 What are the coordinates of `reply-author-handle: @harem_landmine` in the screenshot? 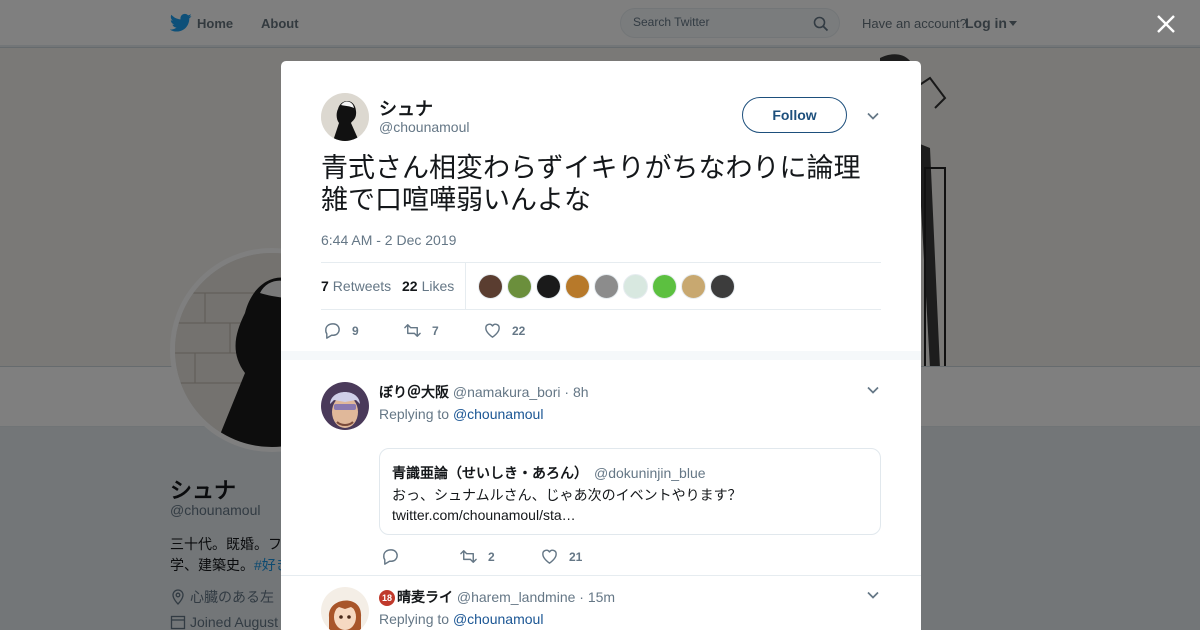 It's located at (516, 597).